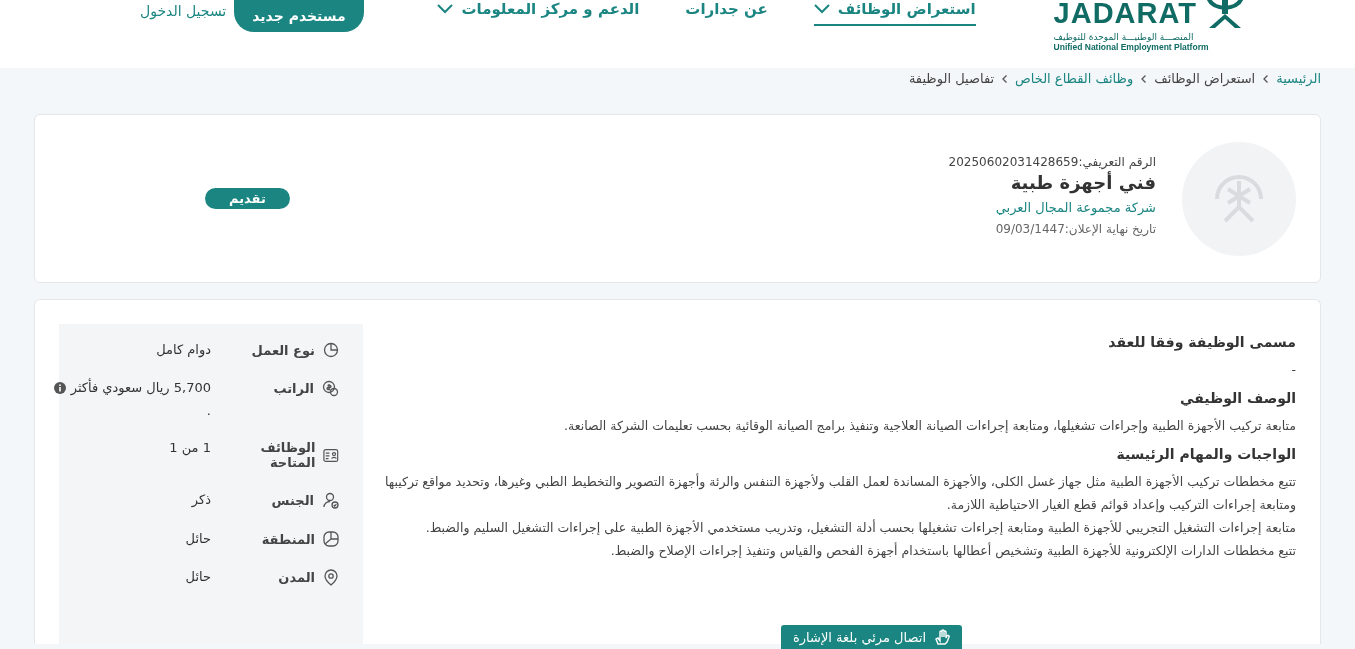 The height and width of the screenshot is (649, 1355). Describe the element at coordinates (293, 388) in the screenshot. I see `fact-label: الراتب` at that location.